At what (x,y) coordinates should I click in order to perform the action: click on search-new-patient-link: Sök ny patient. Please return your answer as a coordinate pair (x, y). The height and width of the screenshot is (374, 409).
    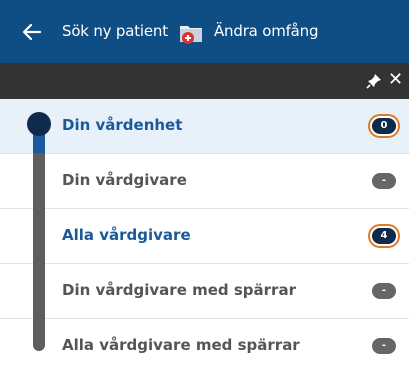
    Looking at the image, I should click on (115, 31).